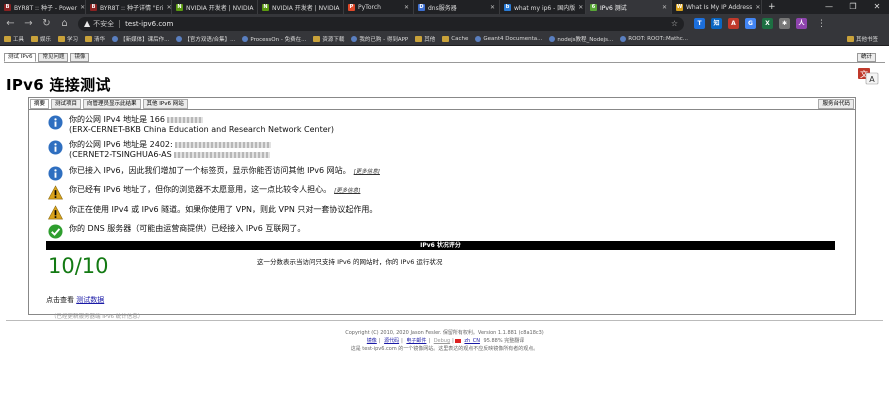 The image size is (889, 400). What do you see at coordinates (43, 7) in the screenshot?
I see `browser-tab: B BYR8T :: 种子 - Power ✕` at bounding box center [43, 7].